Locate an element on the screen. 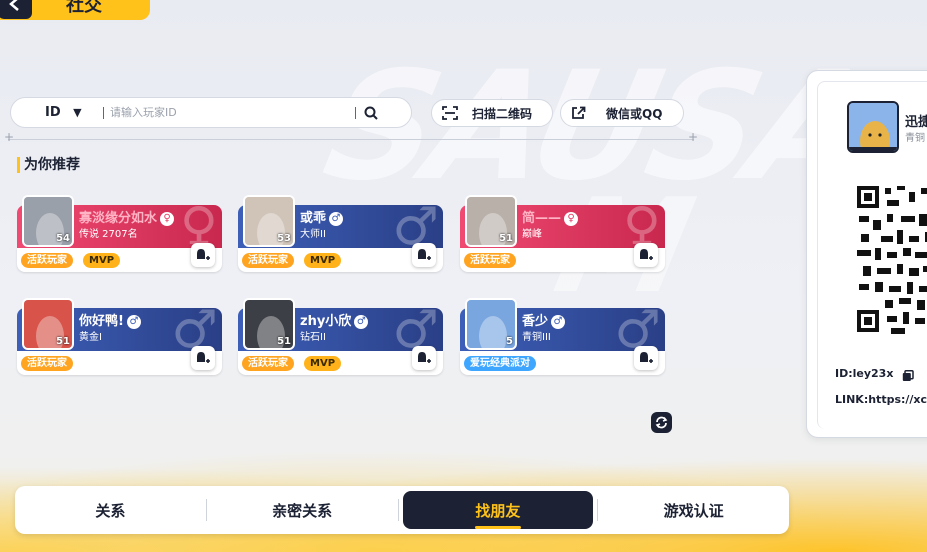 The height and width of the screenshot is (552, 927). back-arrow-icon is located at coordinates (14, 5).